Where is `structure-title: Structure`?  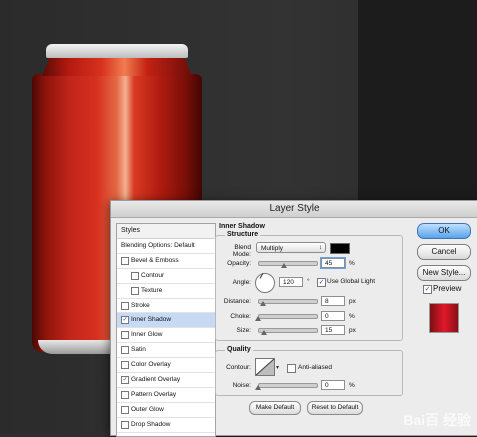
structure-title: Structure is located at coordinates (243, 234).